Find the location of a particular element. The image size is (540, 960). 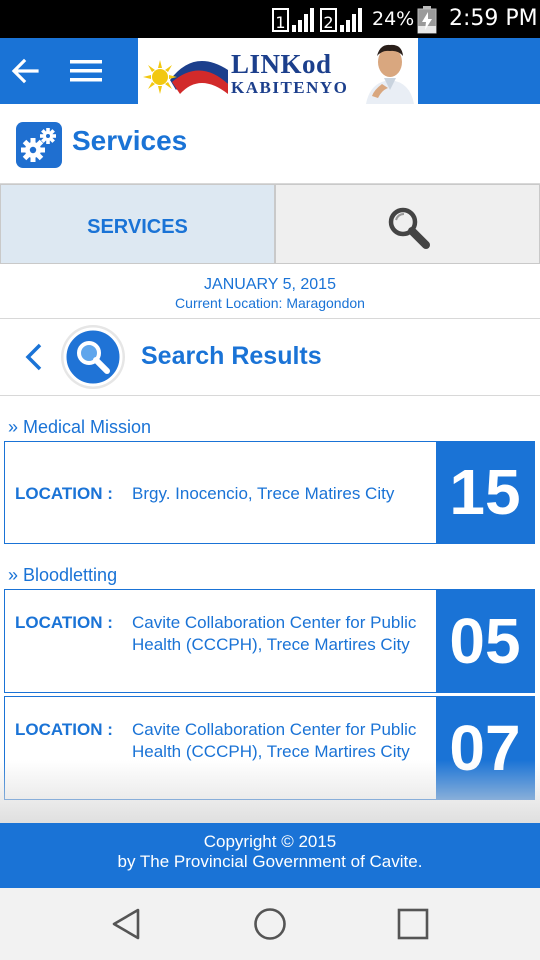

status-clock: 2:59 PM is located at coordinates (493, 18).